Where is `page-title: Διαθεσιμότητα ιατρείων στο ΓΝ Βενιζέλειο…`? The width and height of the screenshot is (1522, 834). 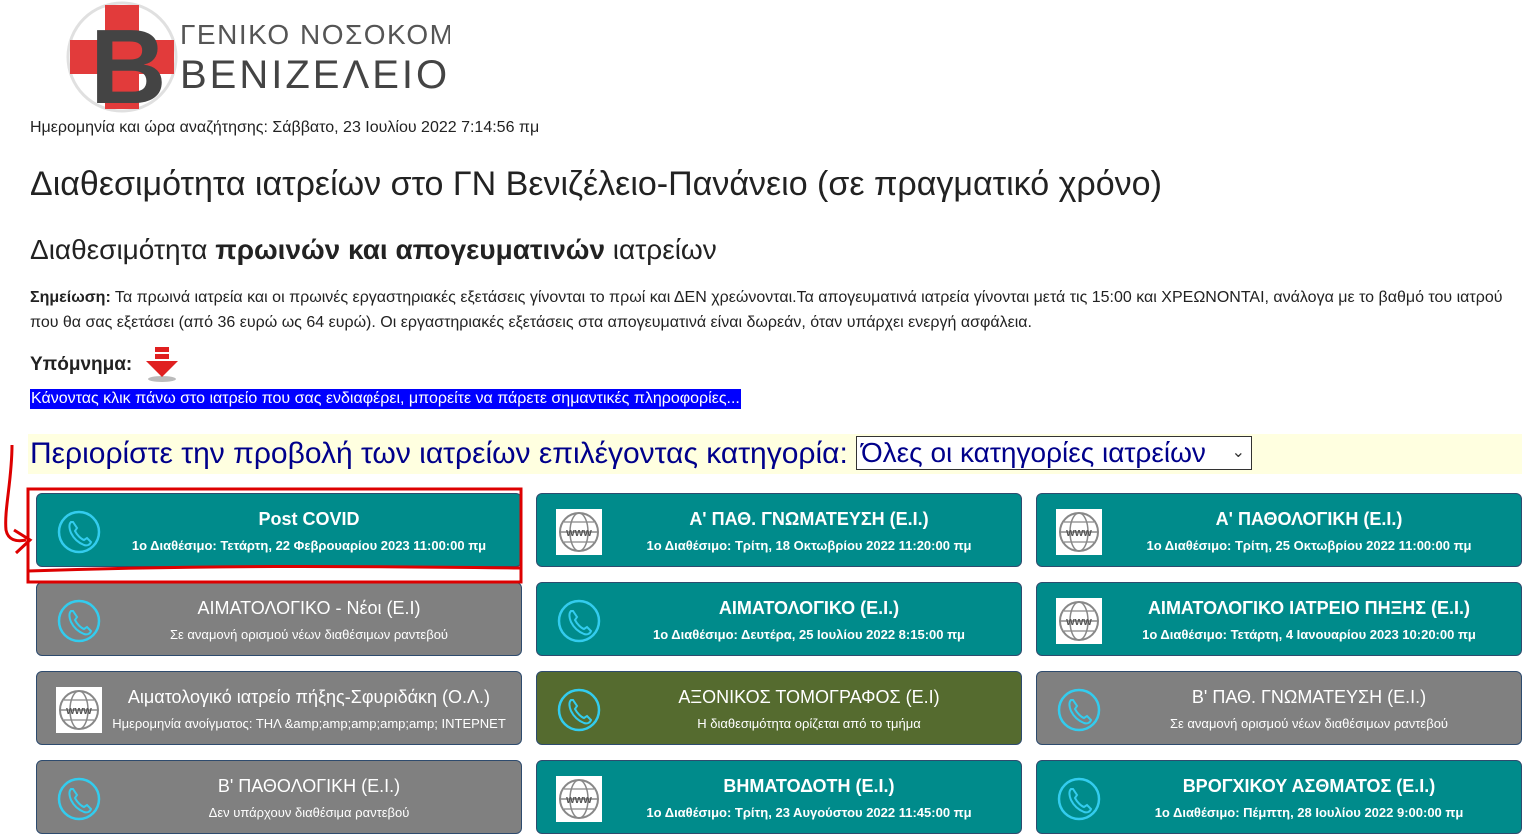 page-title: Διαθεσιμότητα ιατρείων στο ΓΝ Βενιζέλειο… is located at coordinates (596, 184).